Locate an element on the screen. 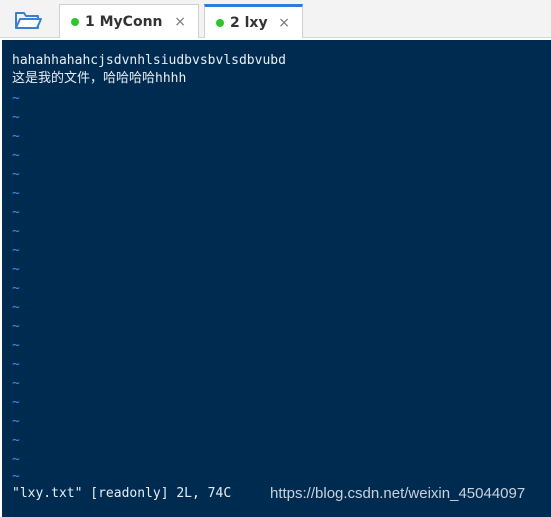  tab-bar: 1 MyConn × 2 lxy × is located at coordinates (275, 19).